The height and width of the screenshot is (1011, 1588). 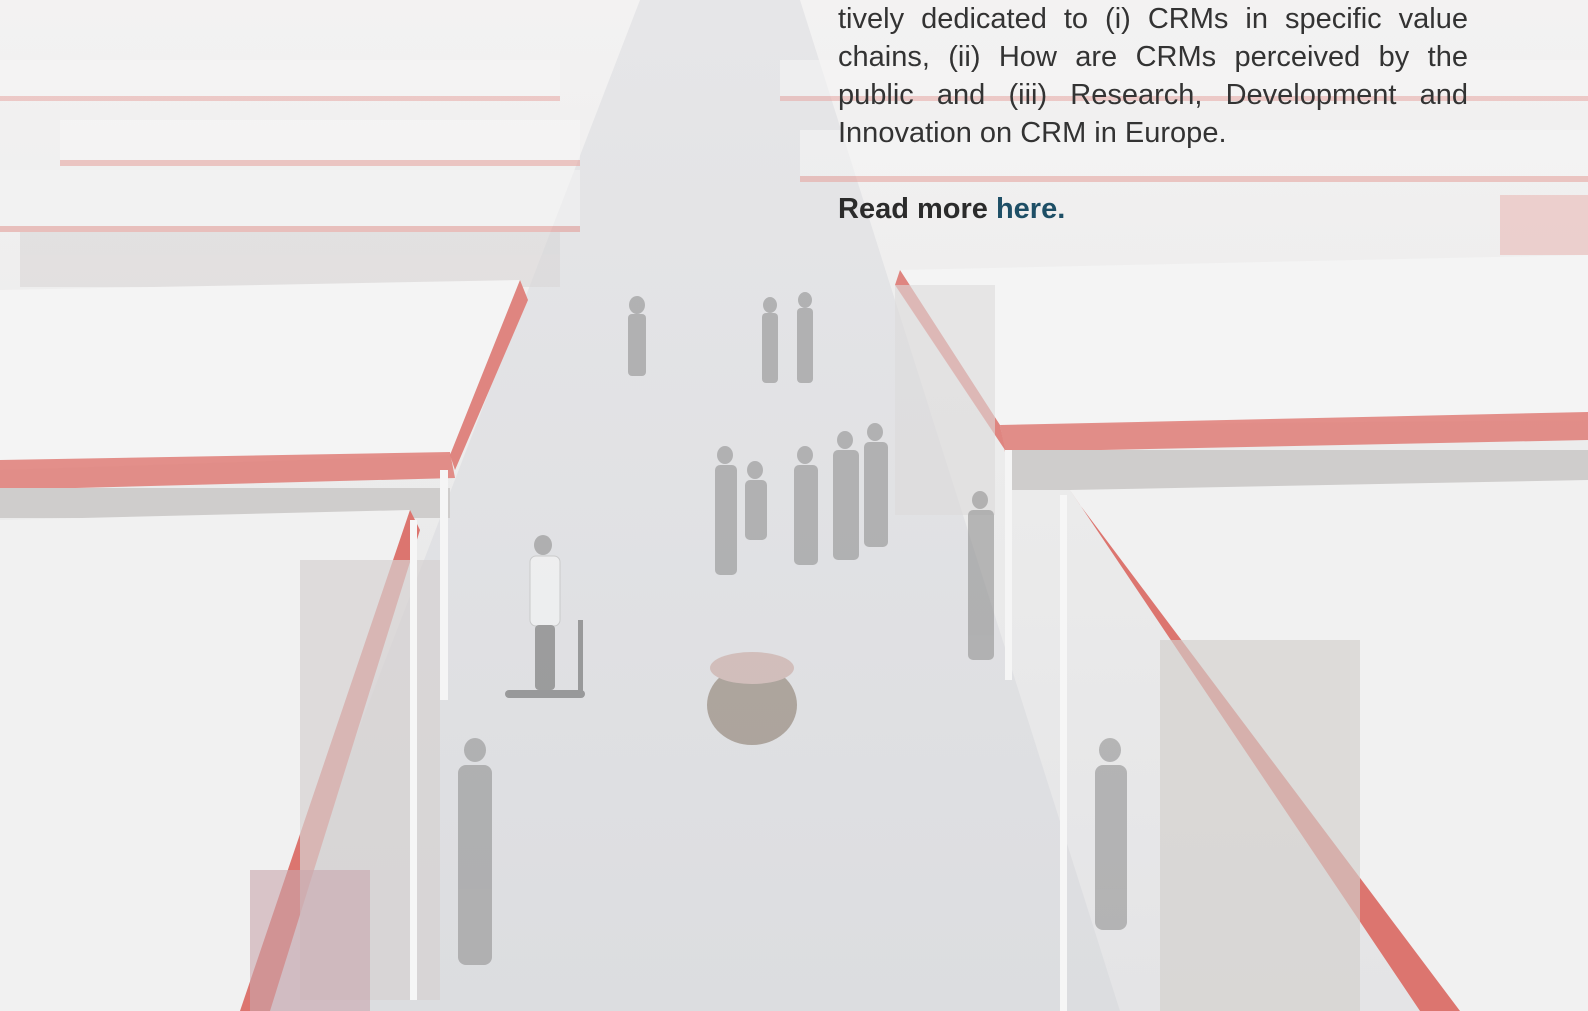 What do you see at coordinates (913, 209) in the screenshot?
I see `read-more-label: Read more` at bounding box center [913, 209].